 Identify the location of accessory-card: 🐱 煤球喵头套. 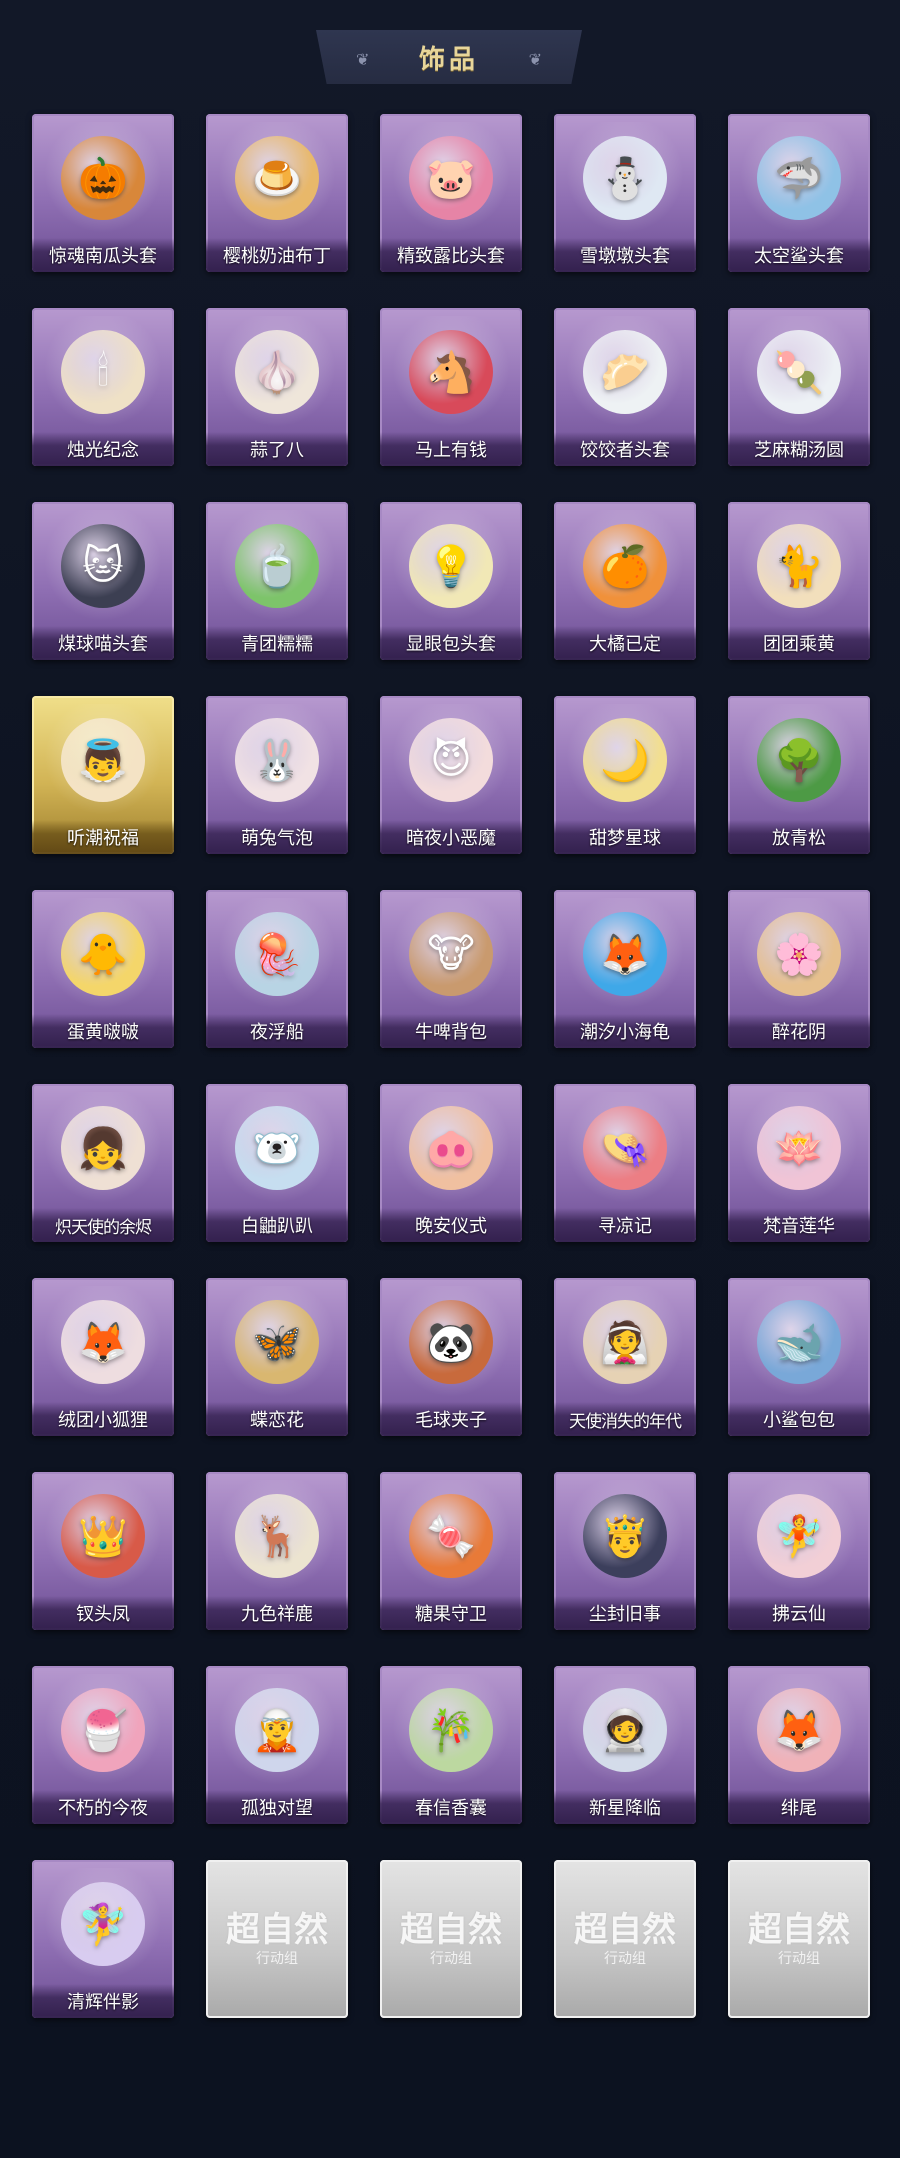
(103, 581).